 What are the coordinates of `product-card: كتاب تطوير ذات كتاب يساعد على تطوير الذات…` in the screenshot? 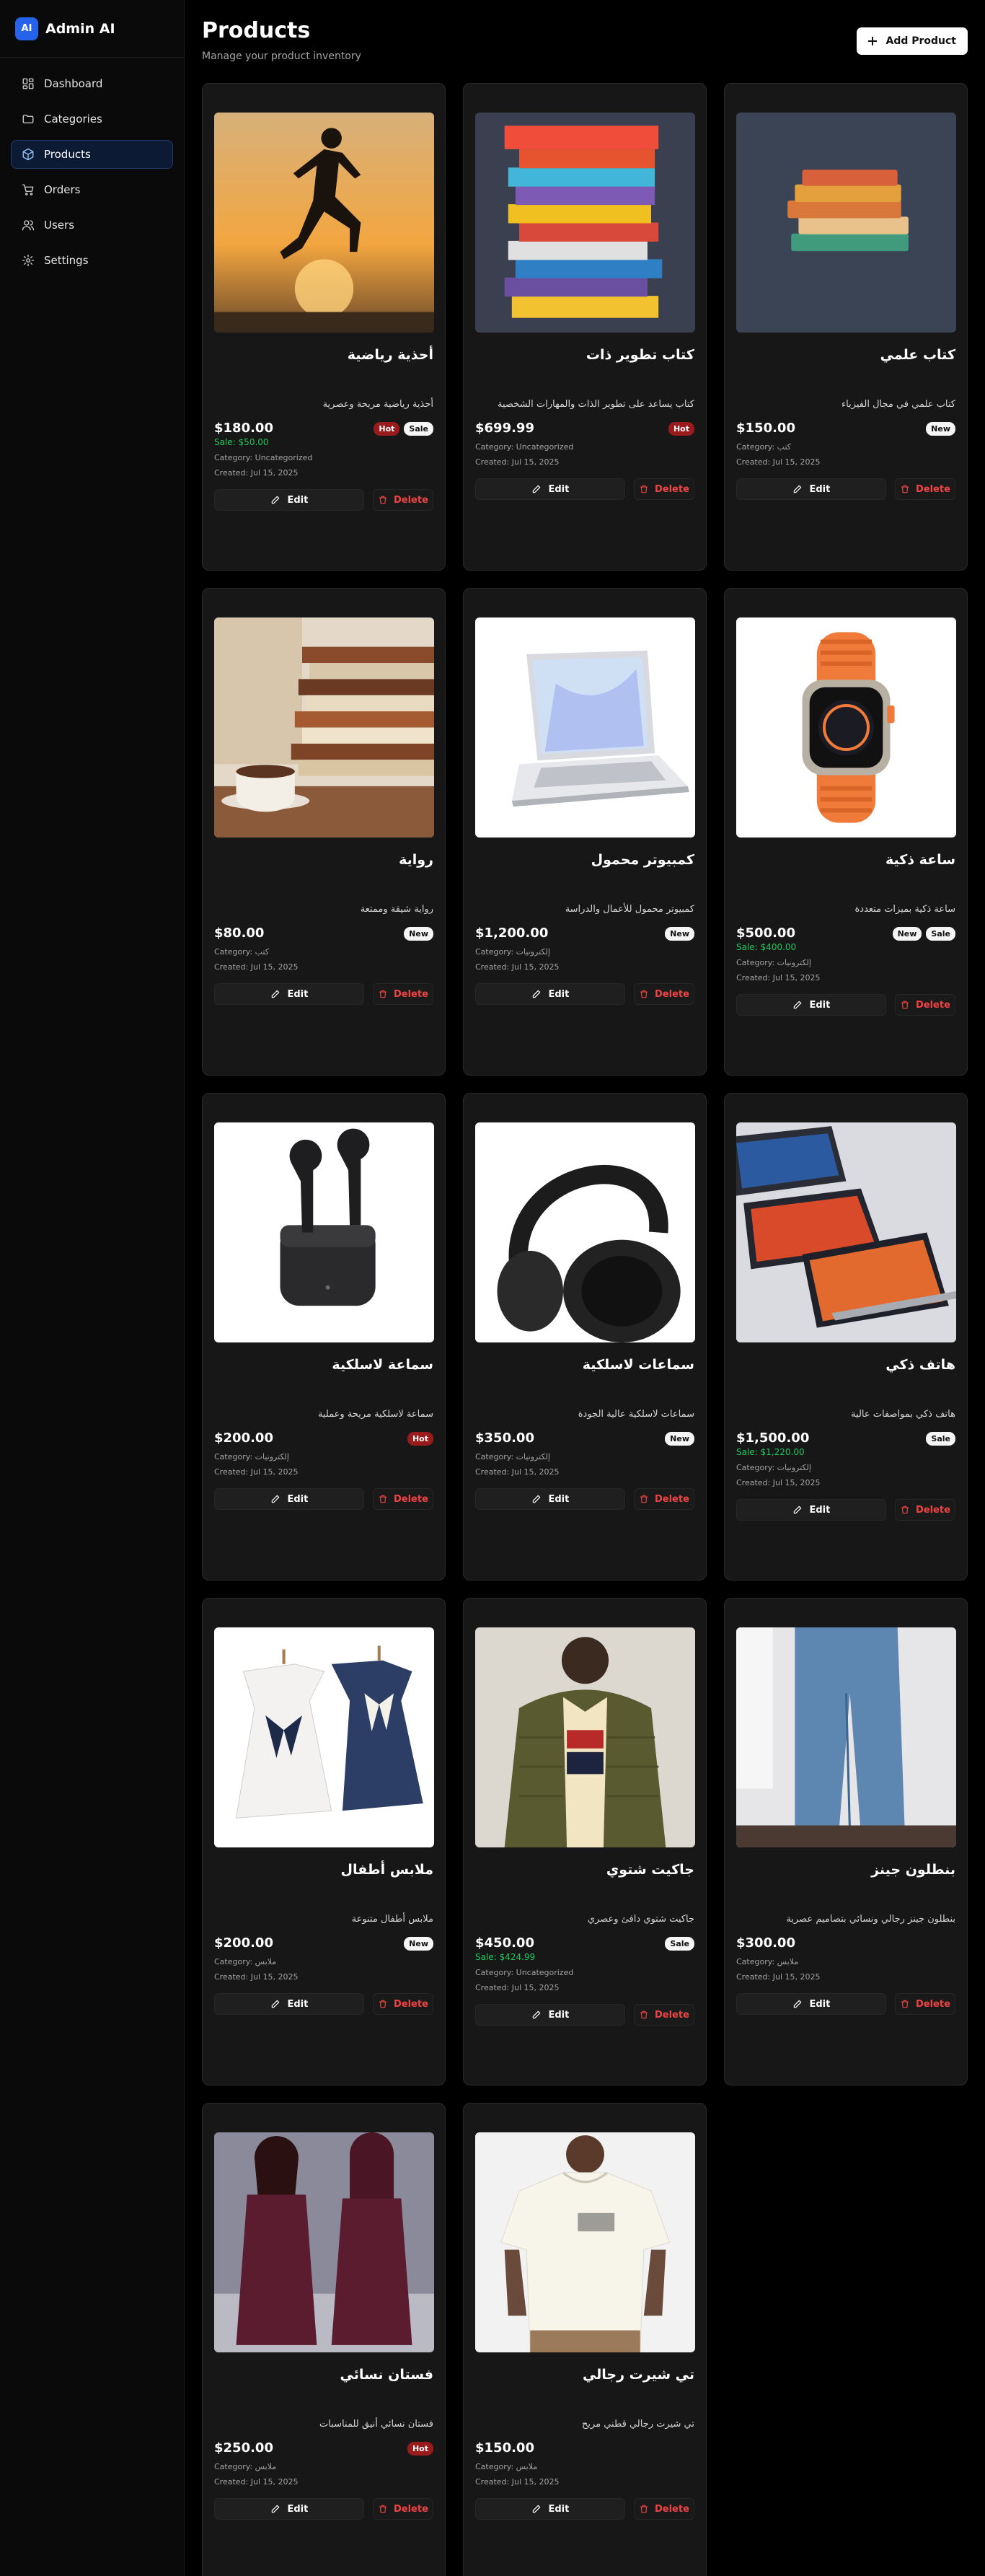 It's located at (585, 327).